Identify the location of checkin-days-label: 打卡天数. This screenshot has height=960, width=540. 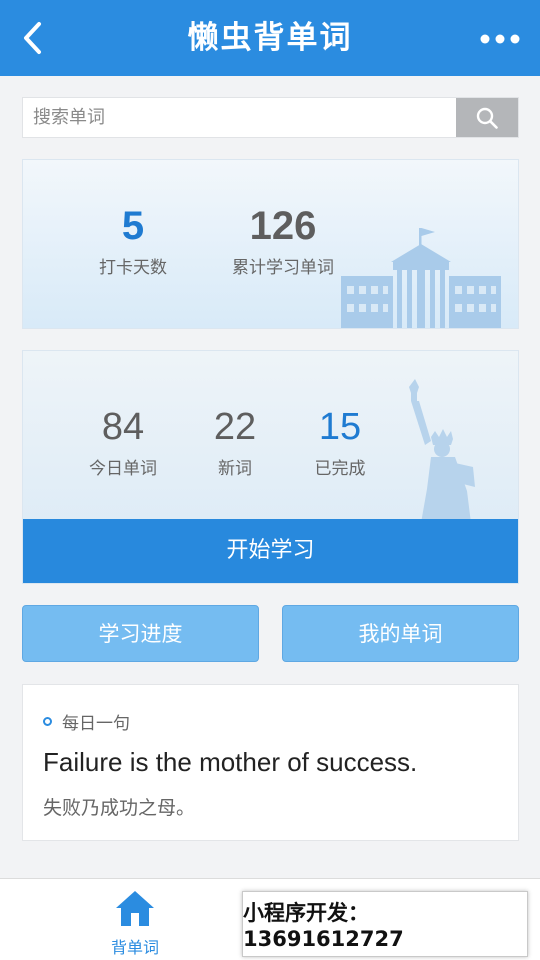
(133, 268).